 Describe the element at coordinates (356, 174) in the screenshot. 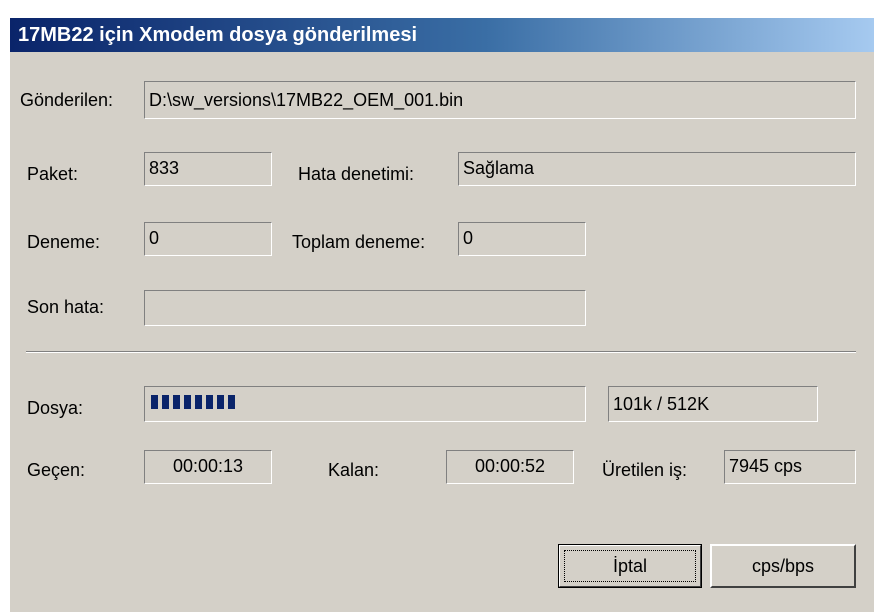

I see `error-check-label: Hata denetimi:` at that location.